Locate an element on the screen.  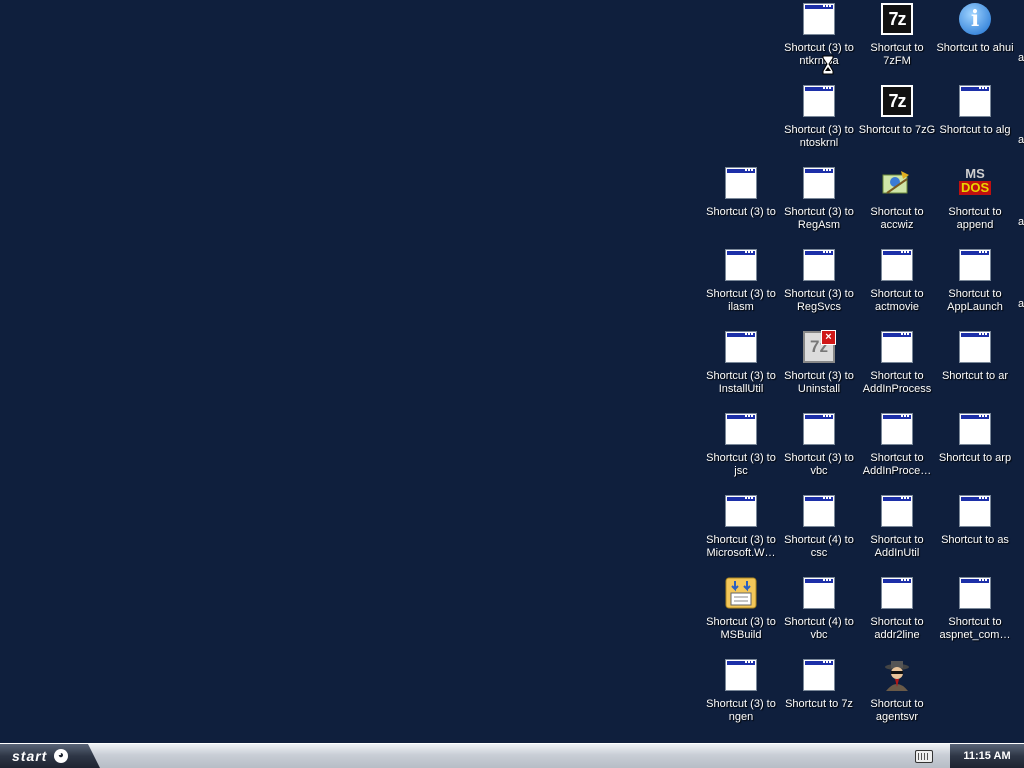
desktop-shortcut: Shortcut to ar is located at coordinates (975, 368).